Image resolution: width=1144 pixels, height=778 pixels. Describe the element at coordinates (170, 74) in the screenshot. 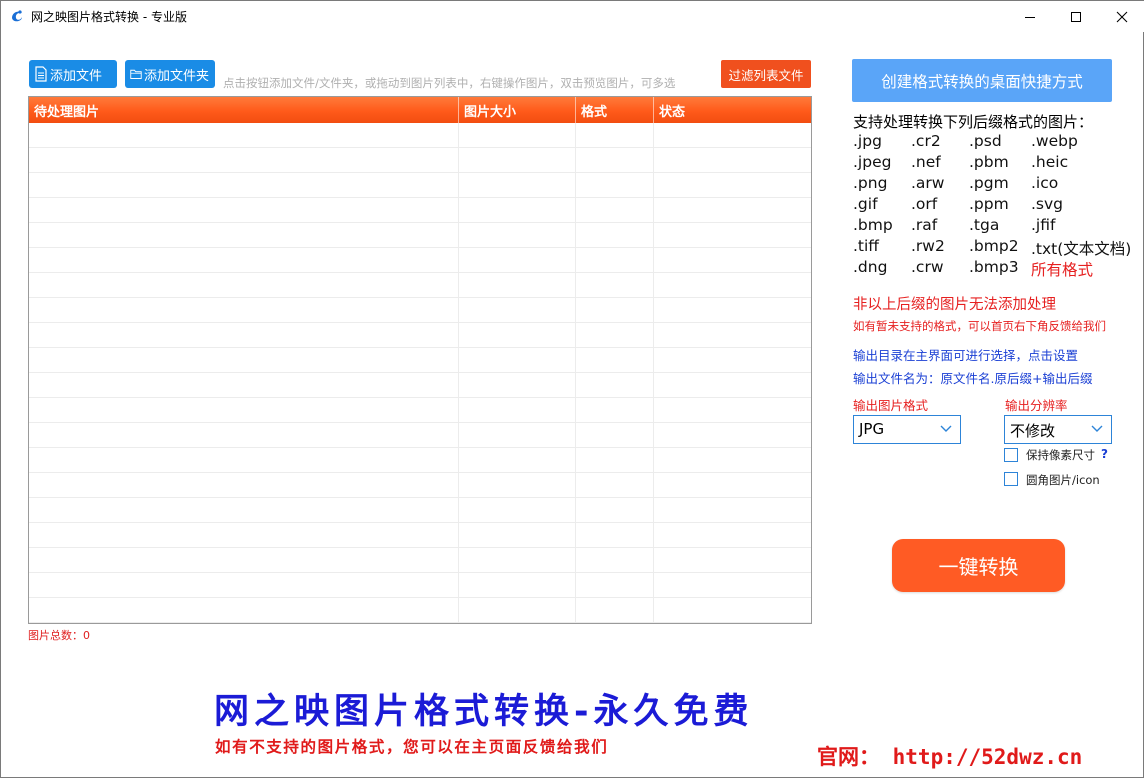

I see `add-folder-button: 添加文件夹` at that location.